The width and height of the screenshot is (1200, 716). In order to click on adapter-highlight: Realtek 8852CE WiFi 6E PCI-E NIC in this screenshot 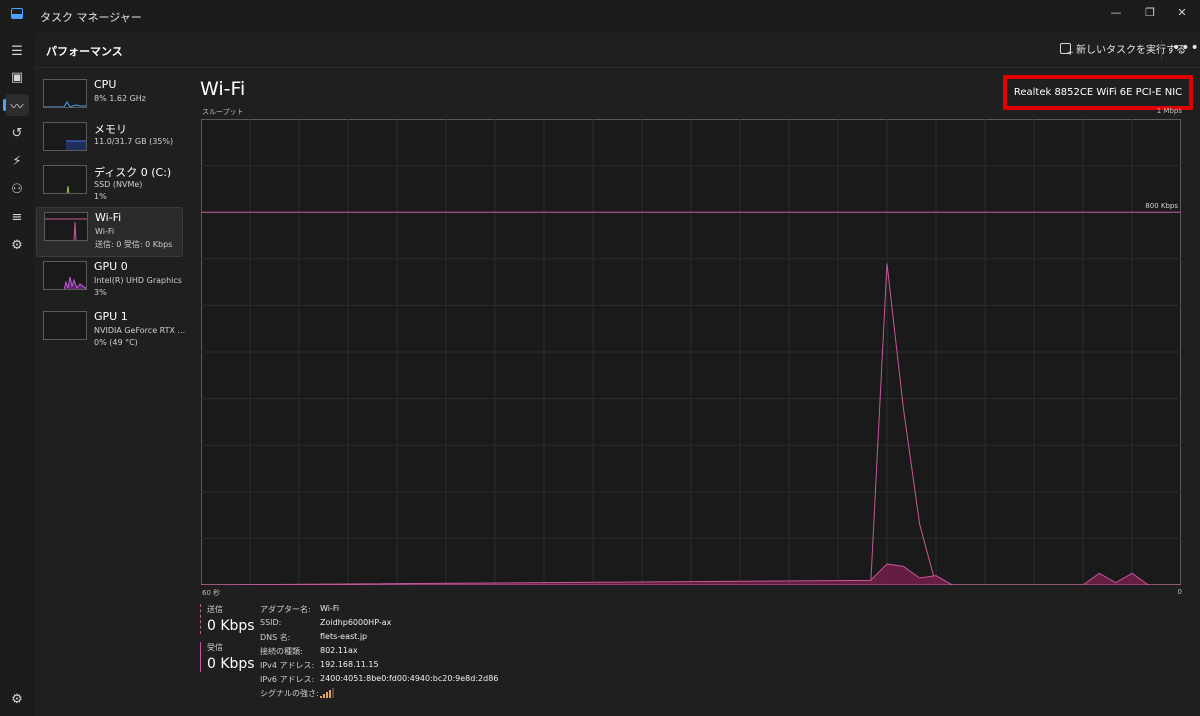, I will do `click(1098, 92)`.